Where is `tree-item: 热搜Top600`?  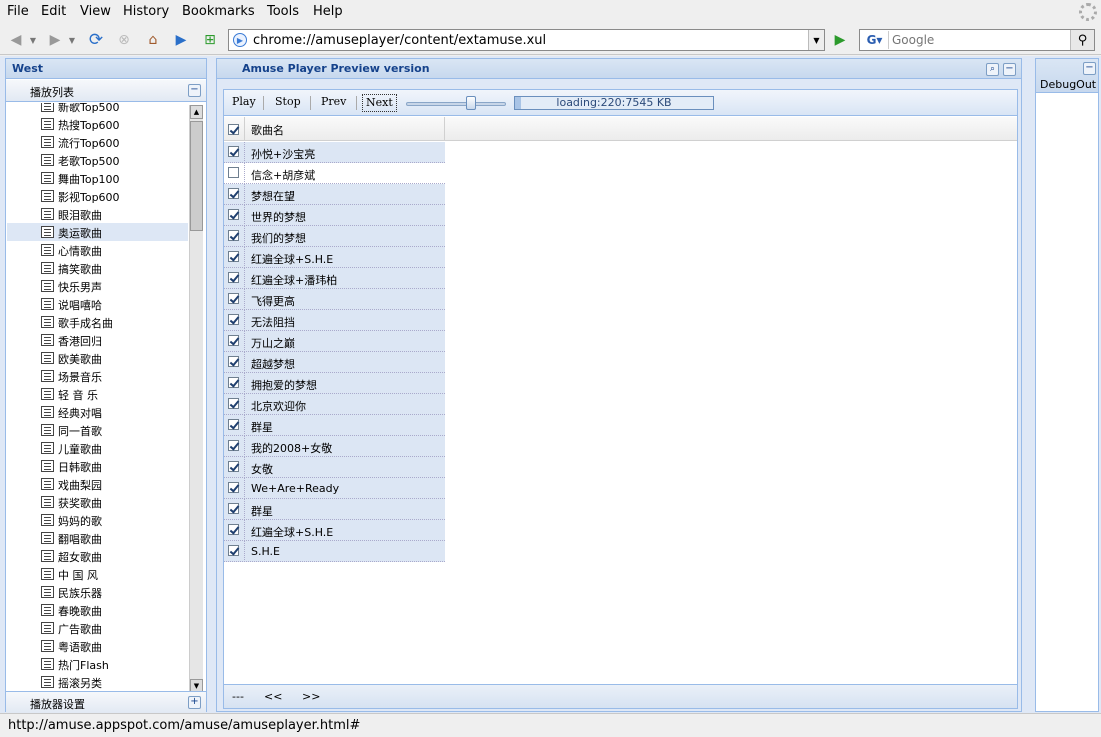
tree-item: 热搜Top600 is located at coordinates (97, 124).